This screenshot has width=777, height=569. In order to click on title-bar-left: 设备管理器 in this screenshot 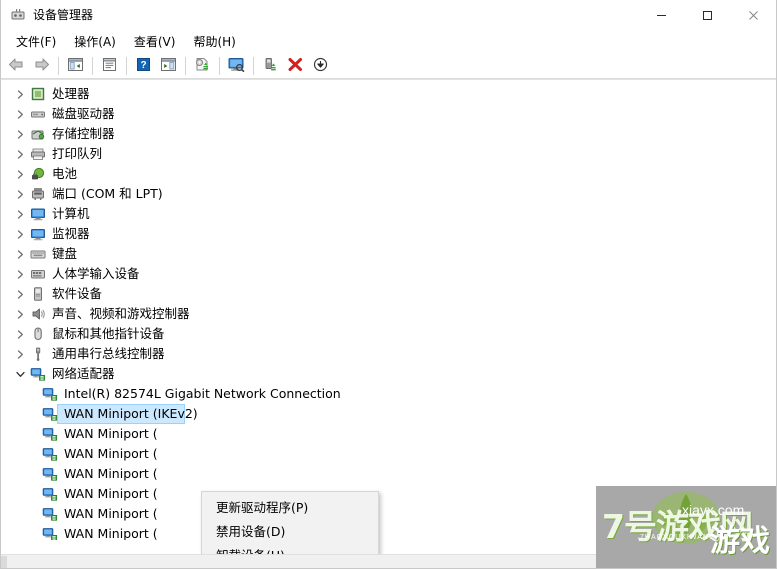, I will do `click(47, 15)`.